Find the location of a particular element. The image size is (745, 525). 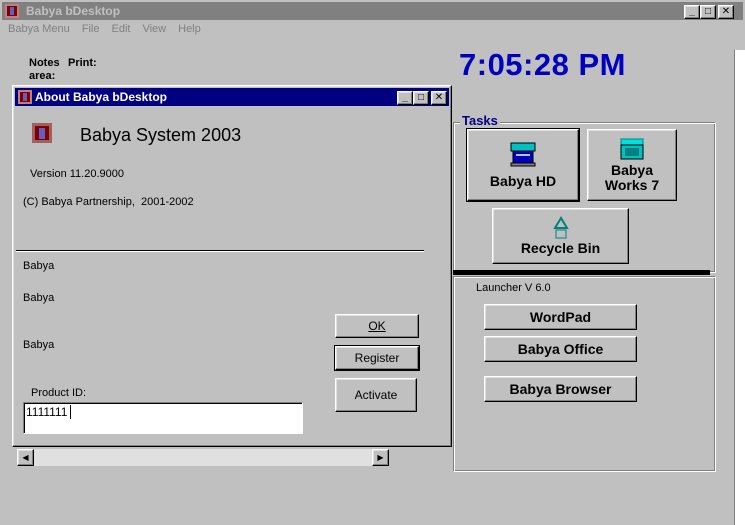

register-label: Register is located at coordinates (377, 358).